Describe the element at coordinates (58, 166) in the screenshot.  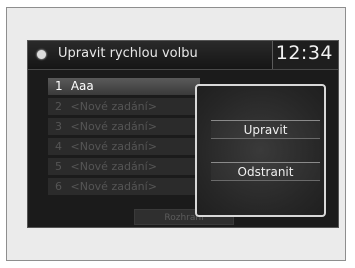
I see `list-item-number: 5` at that location.